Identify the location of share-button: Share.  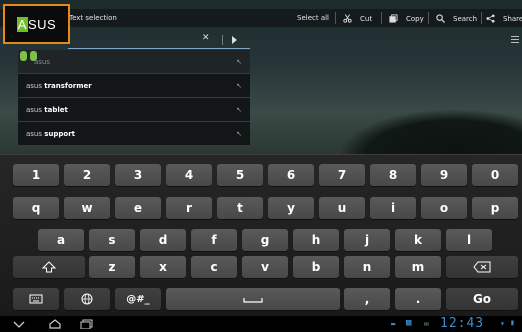
(504, 18).